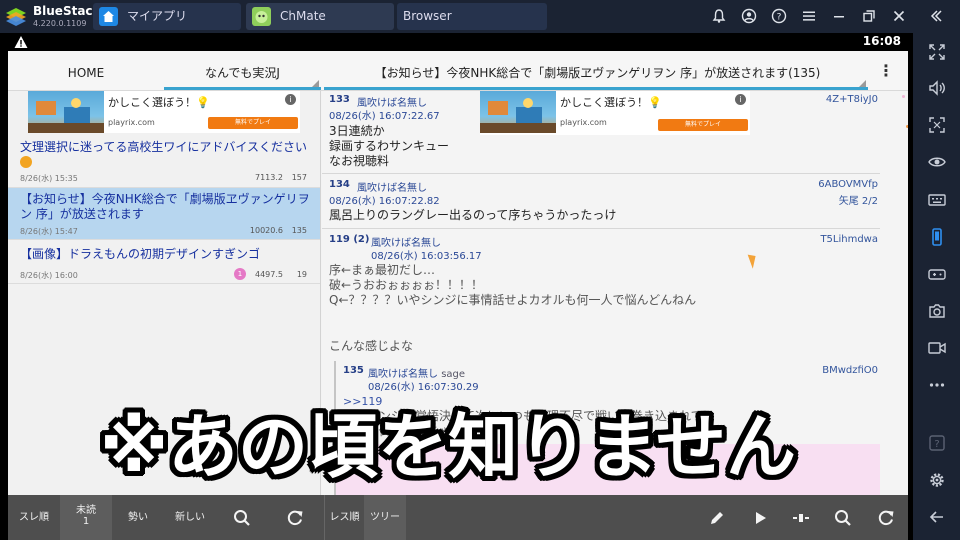 This screenshot has height=540, width=960. I want to click on post-id: BMwdzfiO0, so click(815, 370).